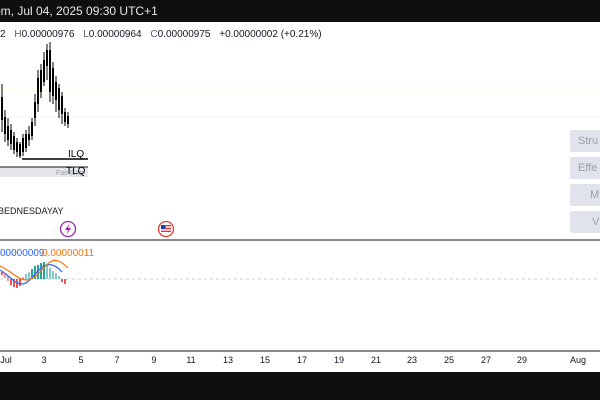 The width and height of the screenshot is (600, 400). Describe the element at coordinates (153, 360) in the screenshot. I see `x-axis-tick-label: 9` at that location.